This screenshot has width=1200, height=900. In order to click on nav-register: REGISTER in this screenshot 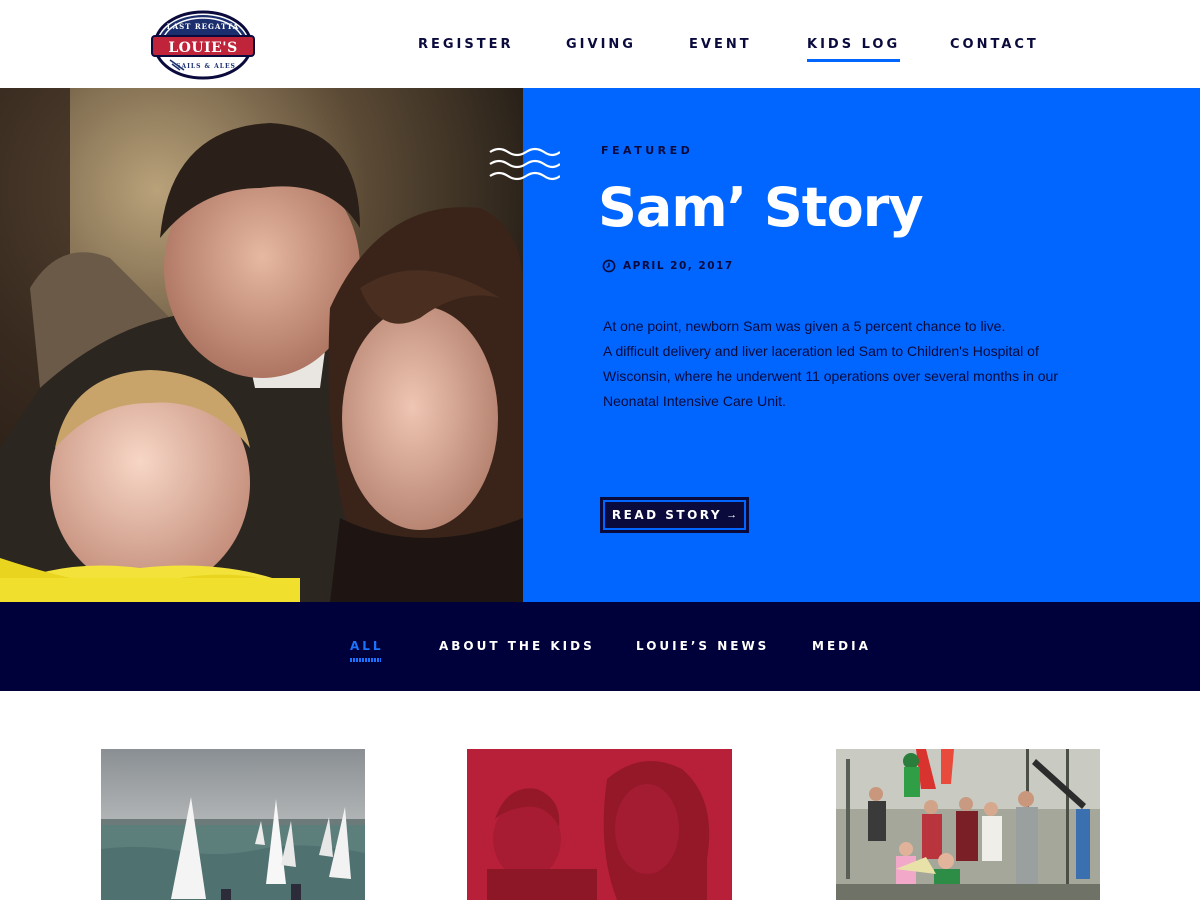, I will do `click(466, 44)`.